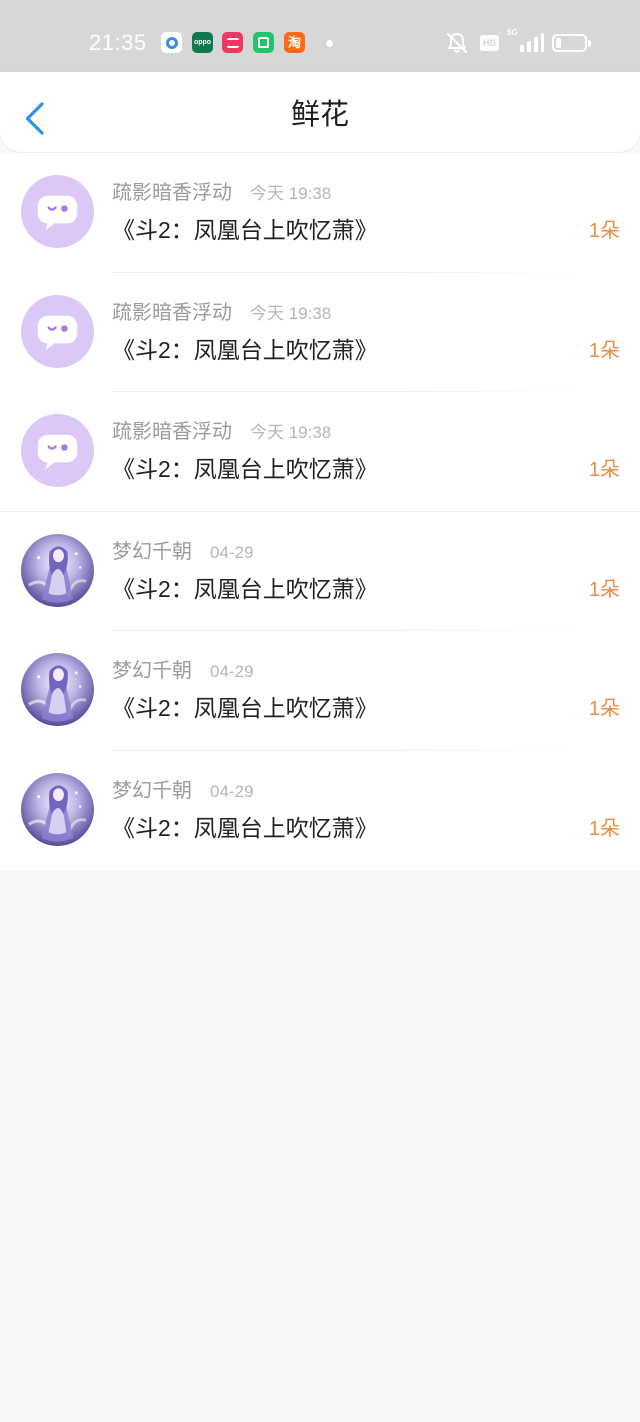 The image size is (640, 1422). I want to click on signal-icon, so click(528, 42).